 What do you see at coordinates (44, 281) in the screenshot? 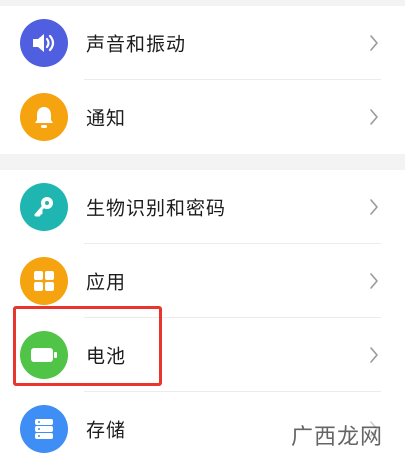
I see `apps-grid-icon` at bounding box center [44, 281].